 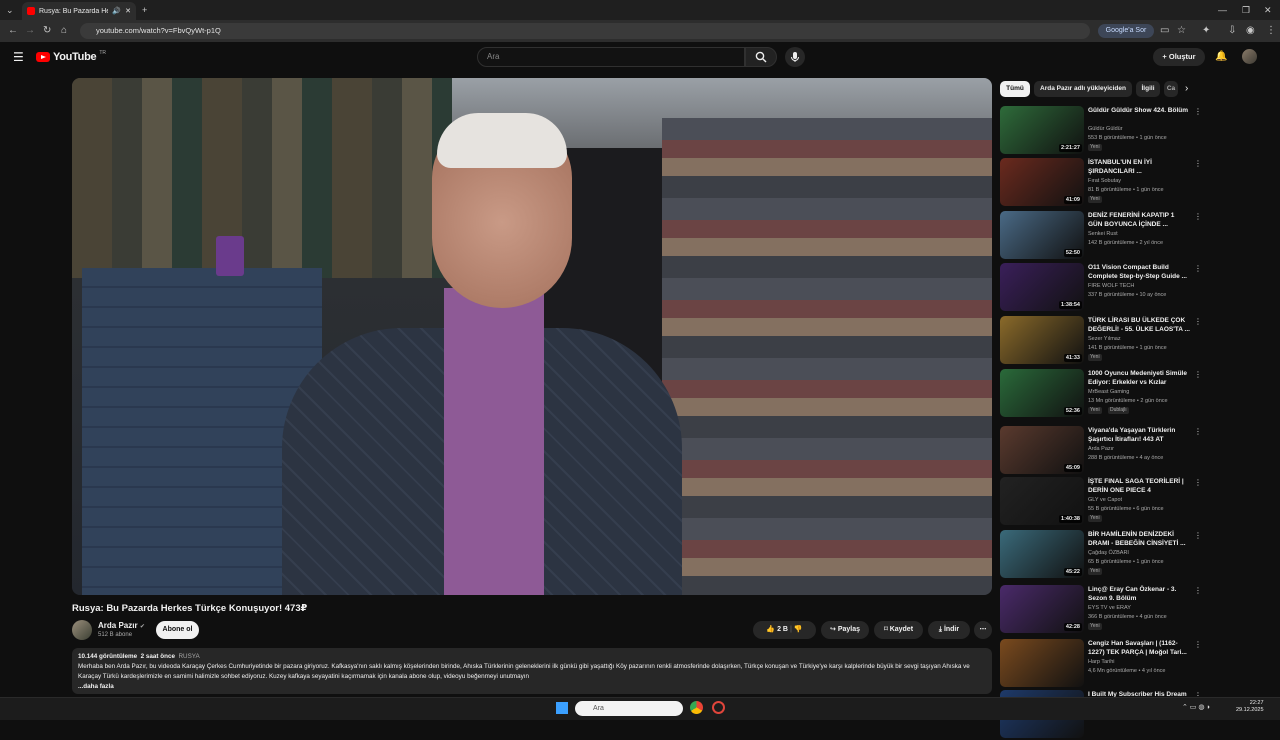 I want to click on profile-icon: ◉, so click(x=1250, y=31).